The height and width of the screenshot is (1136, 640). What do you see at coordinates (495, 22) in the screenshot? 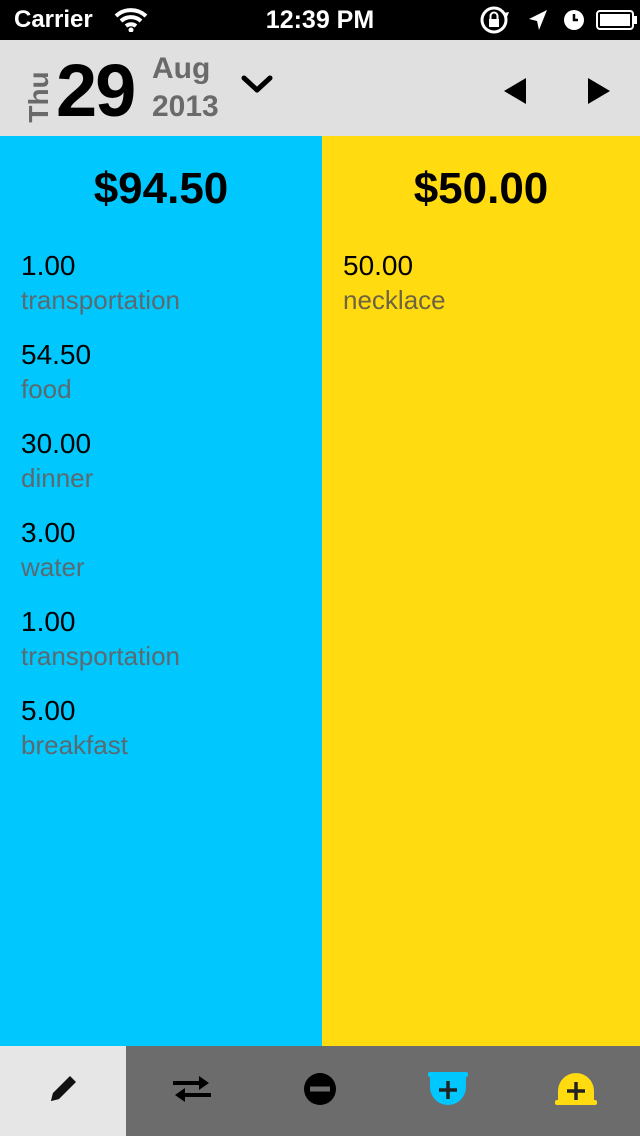
I see `rotation-lock-icon` at bounding box center [495, 22].